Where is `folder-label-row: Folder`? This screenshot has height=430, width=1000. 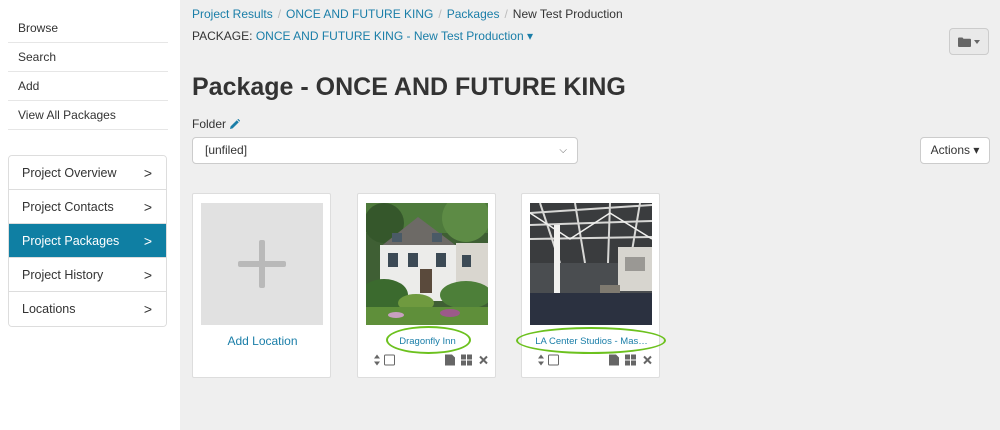
folder-label-row: Folder is located at coordinates (216, 124).